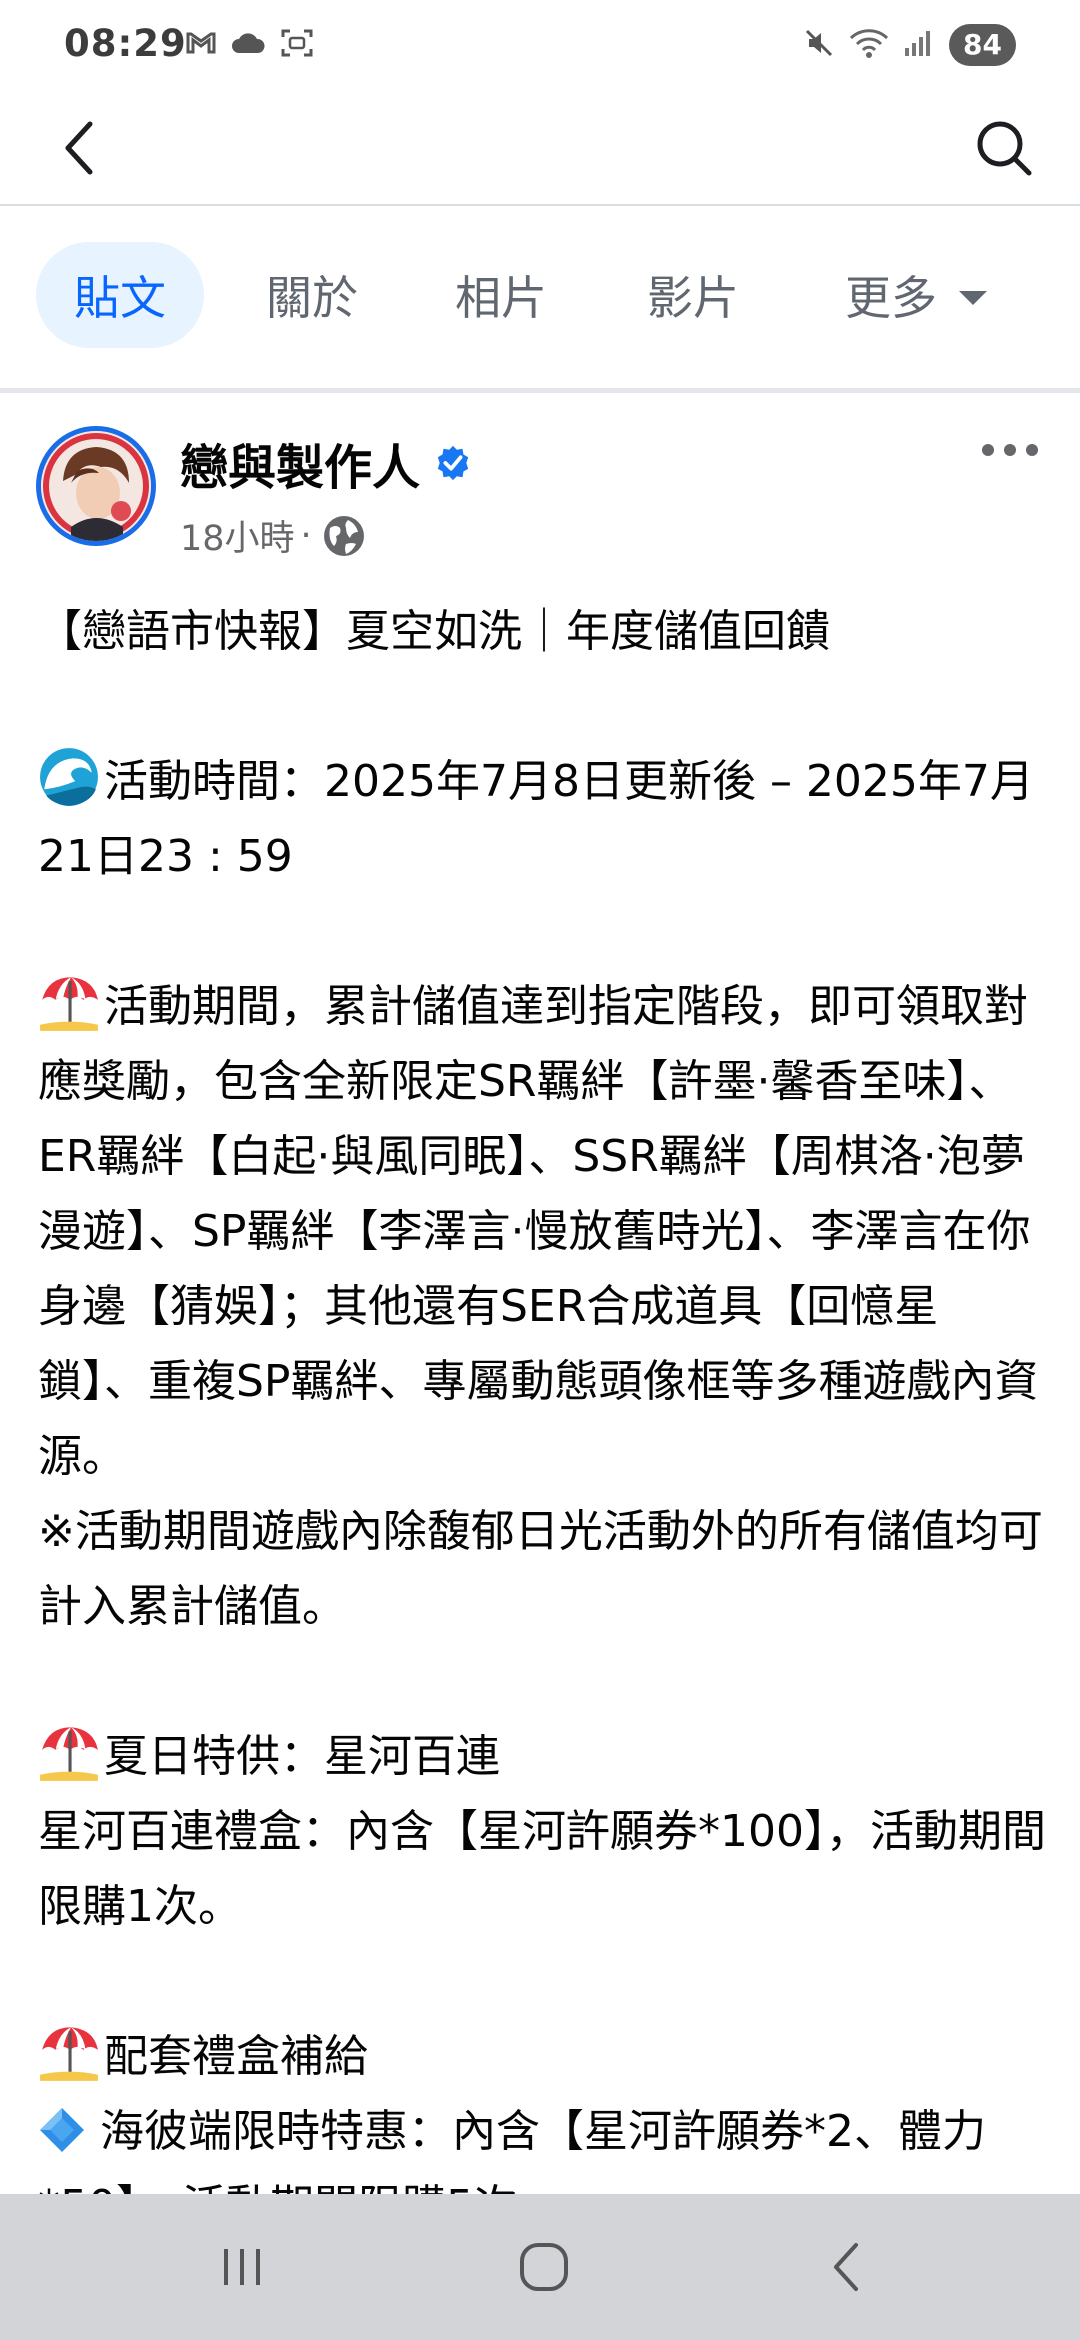  I want to click on caret-down-icon, so click(973, 298).